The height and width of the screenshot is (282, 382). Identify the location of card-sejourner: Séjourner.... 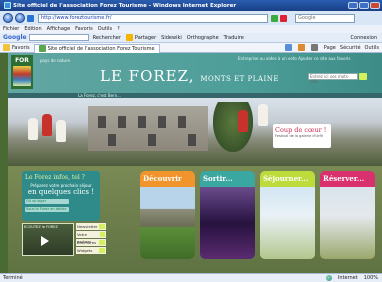
(287, 215).